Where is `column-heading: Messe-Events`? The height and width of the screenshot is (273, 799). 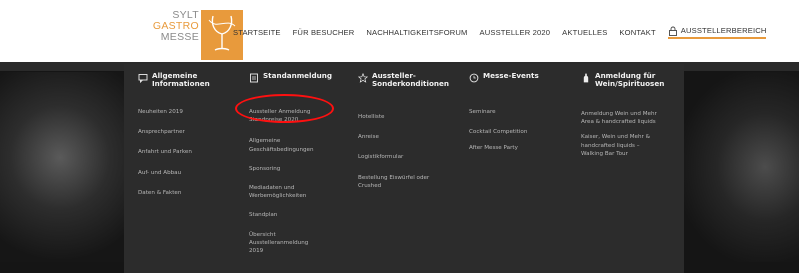
column-heading: Messe-Events is located at coordinates (524, 87).